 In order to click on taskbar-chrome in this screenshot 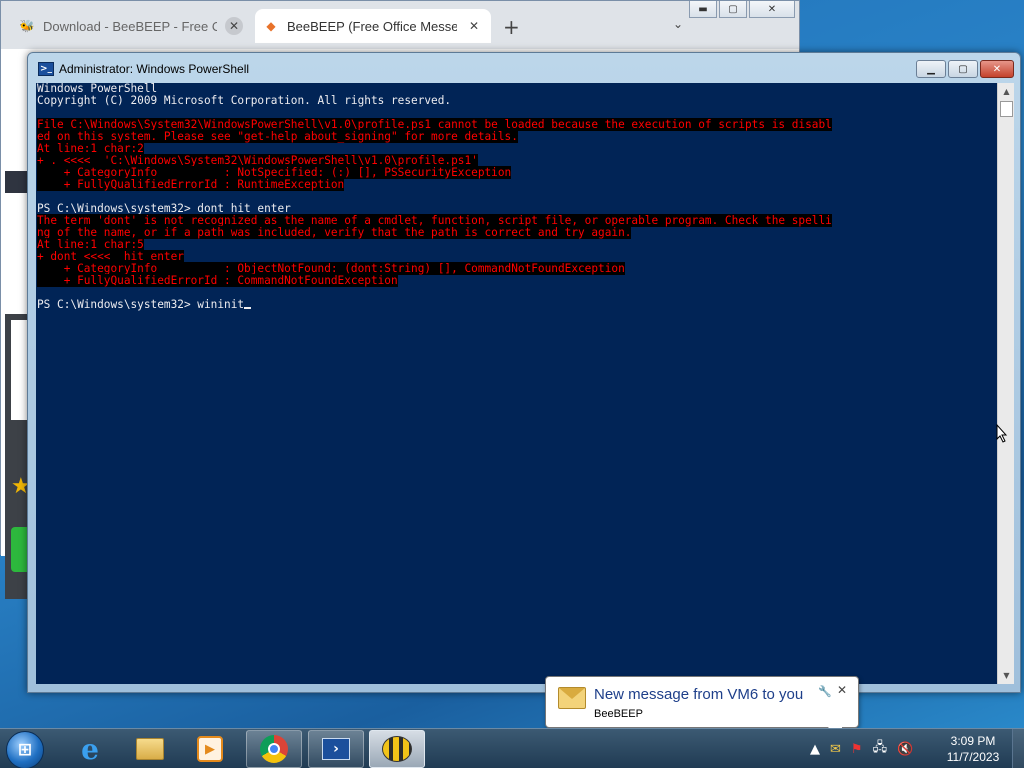, I will do `click(274, 749)`.